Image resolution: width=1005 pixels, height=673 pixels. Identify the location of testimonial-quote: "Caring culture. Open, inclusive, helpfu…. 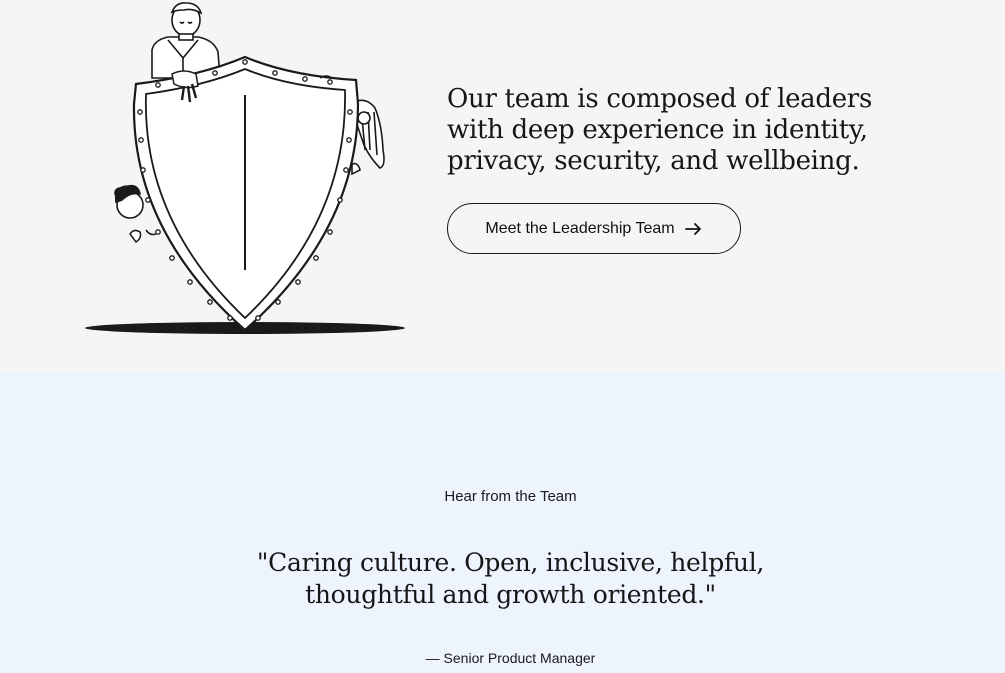
(502, 579).